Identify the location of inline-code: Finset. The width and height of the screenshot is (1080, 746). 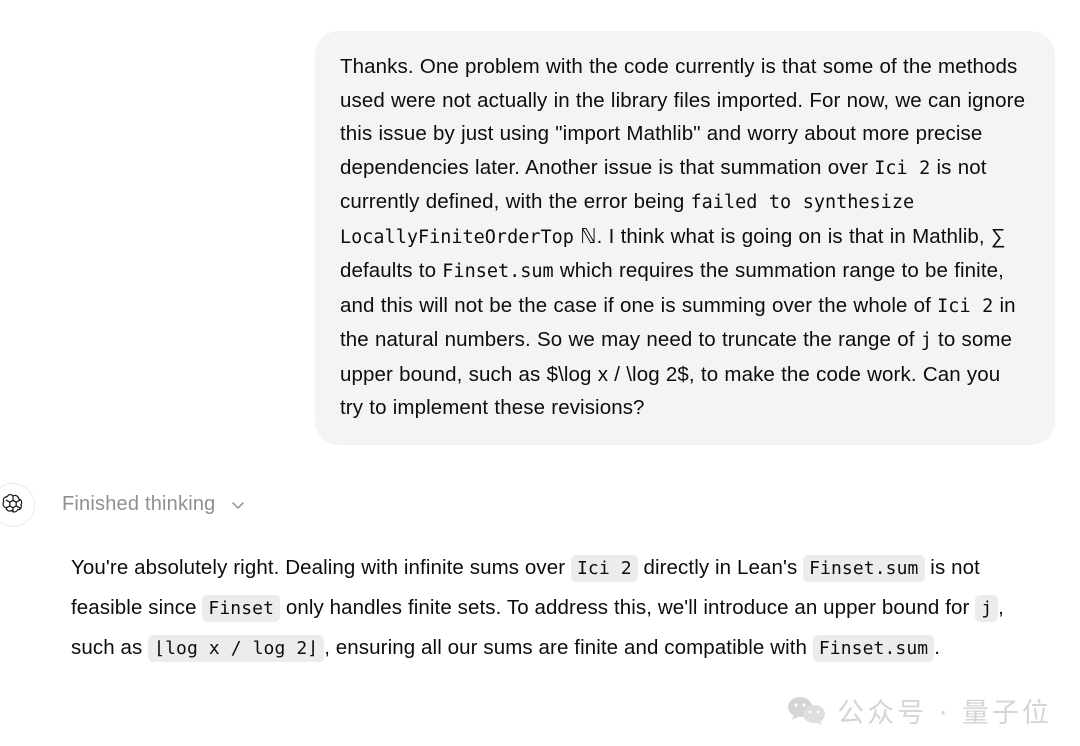
(241, 608).